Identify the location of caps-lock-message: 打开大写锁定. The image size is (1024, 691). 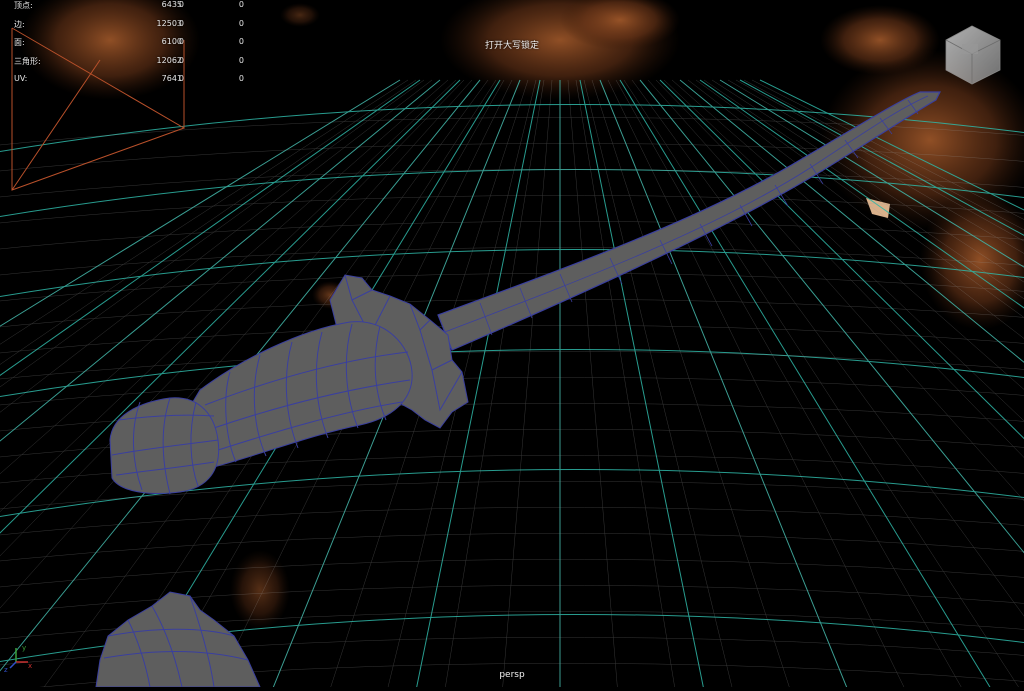
(511, 46).